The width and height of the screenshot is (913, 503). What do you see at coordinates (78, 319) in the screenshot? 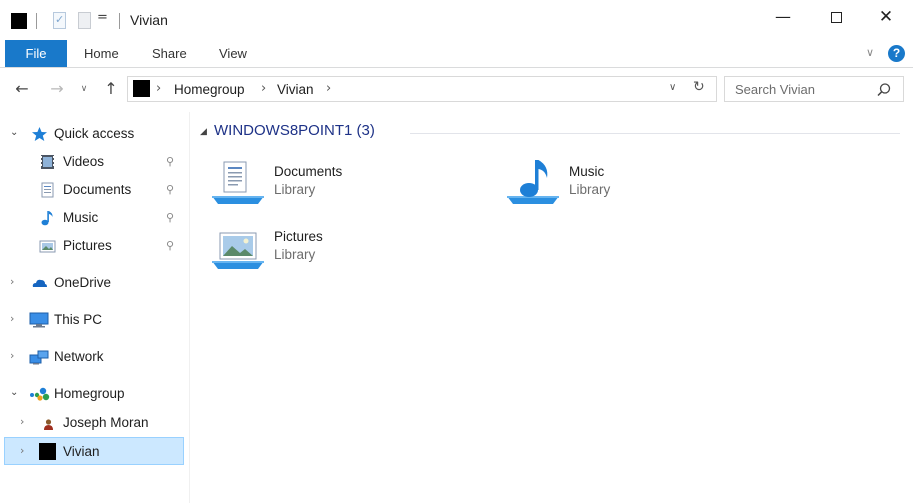
I see `sidebar-item-label: This PC` at bounding box center [78, 319].